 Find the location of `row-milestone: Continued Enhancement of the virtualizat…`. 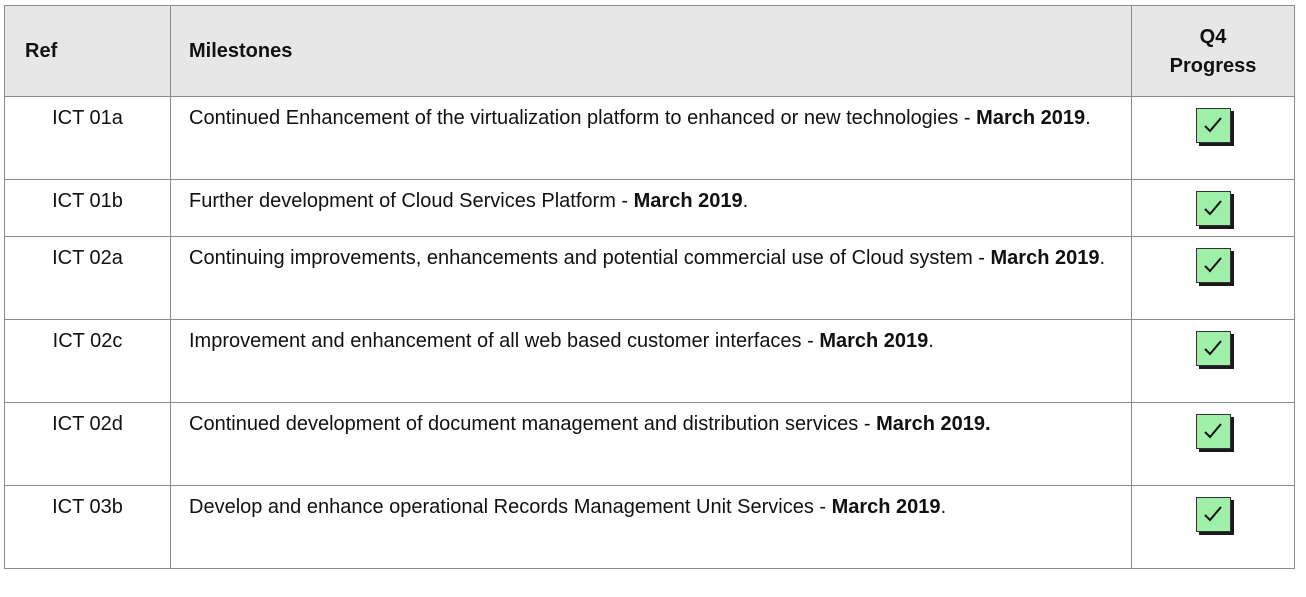

row-milestone: Continued Enhancement of the virtualizat… is located at coordinates (651, 138).